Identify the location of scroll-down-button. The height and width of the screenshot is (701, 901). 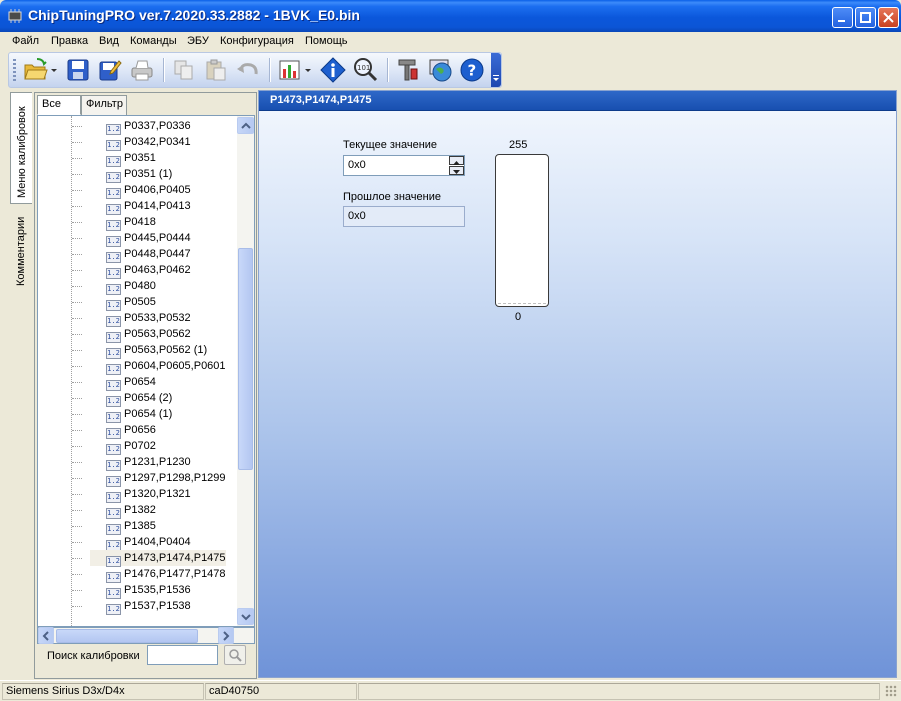
(245, 616).